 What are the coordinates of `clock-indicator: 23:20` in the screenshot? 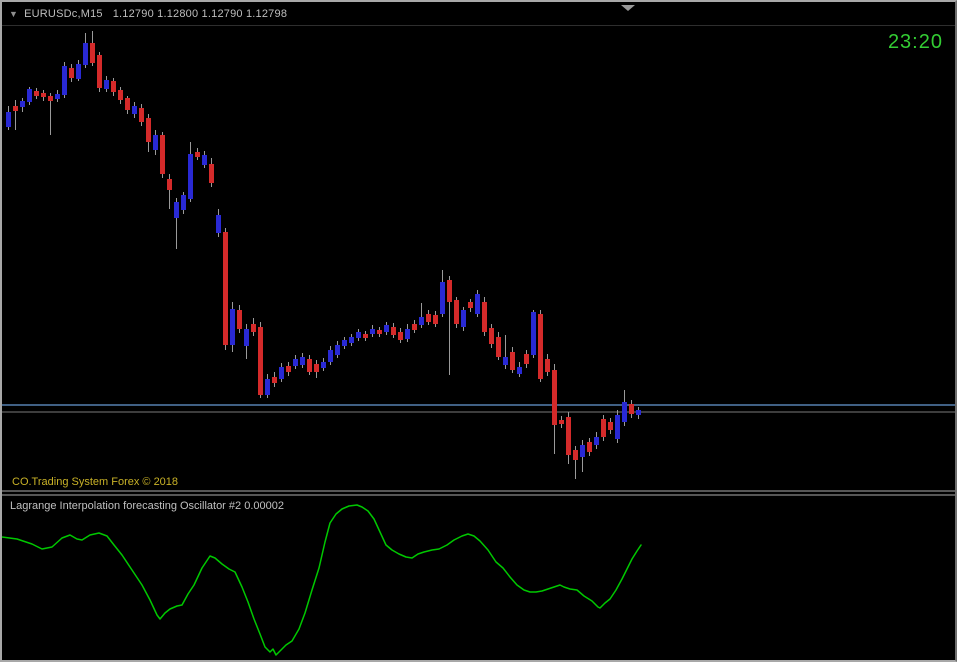 It's located at (915, 42).